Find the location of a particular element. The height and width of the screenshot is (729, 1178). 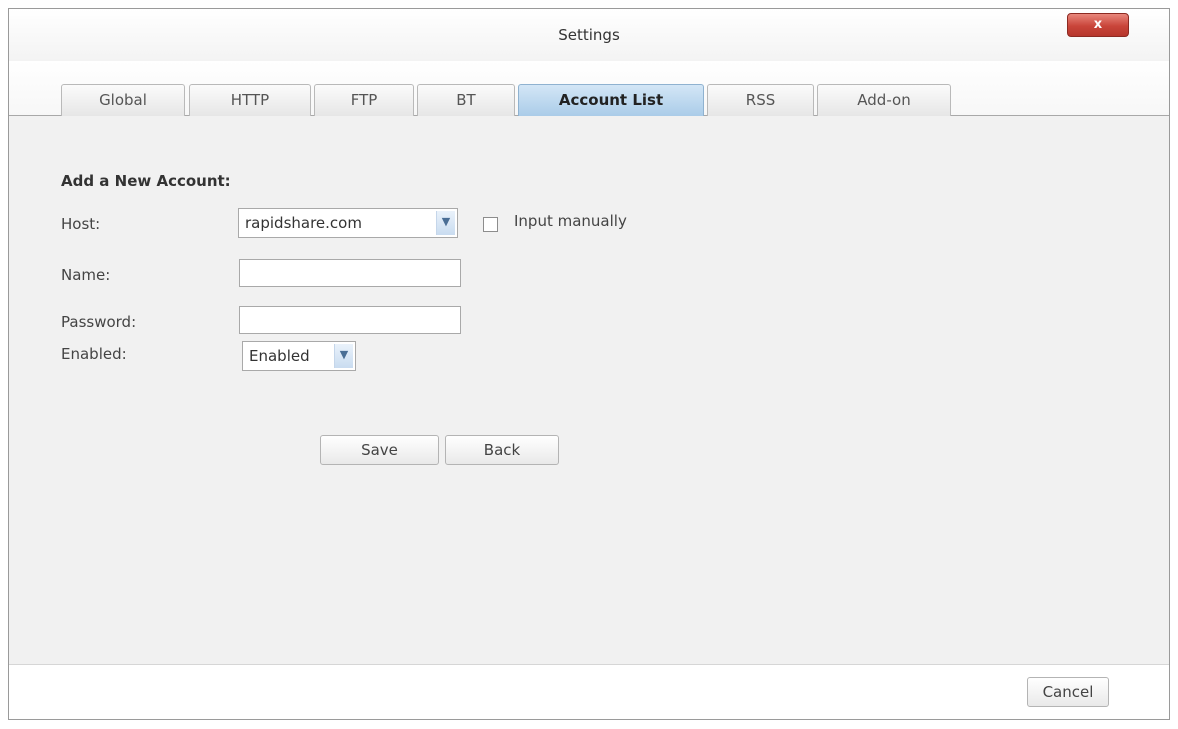

dialog-footer: Cancel is located at coordinates (589, 691).